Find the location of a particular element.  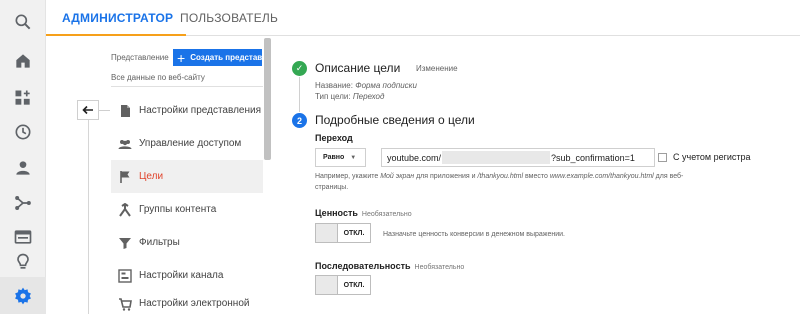

redacted-region is located at coordinates (496, 157).